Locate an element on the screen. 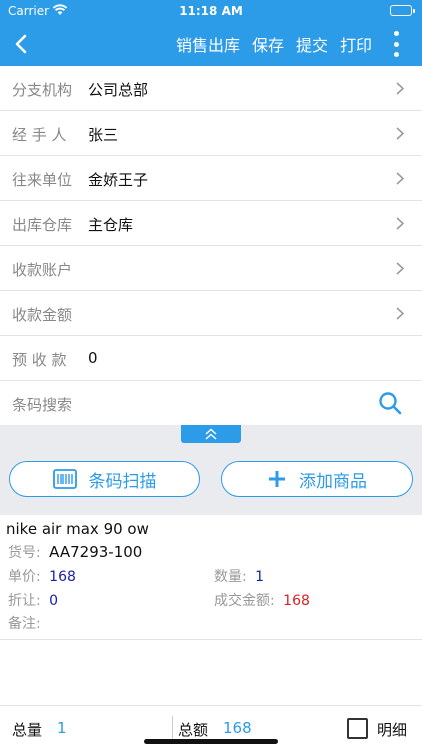  note-field: 备注: is located at coordinates (24, 623).